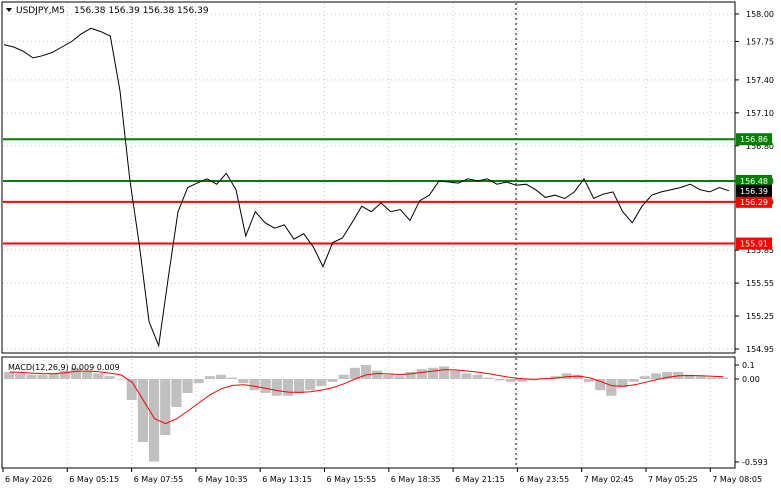 Image resolution: width=781 pixels, height=489 pixels. Describe the element at coordinates (760, 283) in the screenshot. I see `price-tick-label: 155.55` at that location.